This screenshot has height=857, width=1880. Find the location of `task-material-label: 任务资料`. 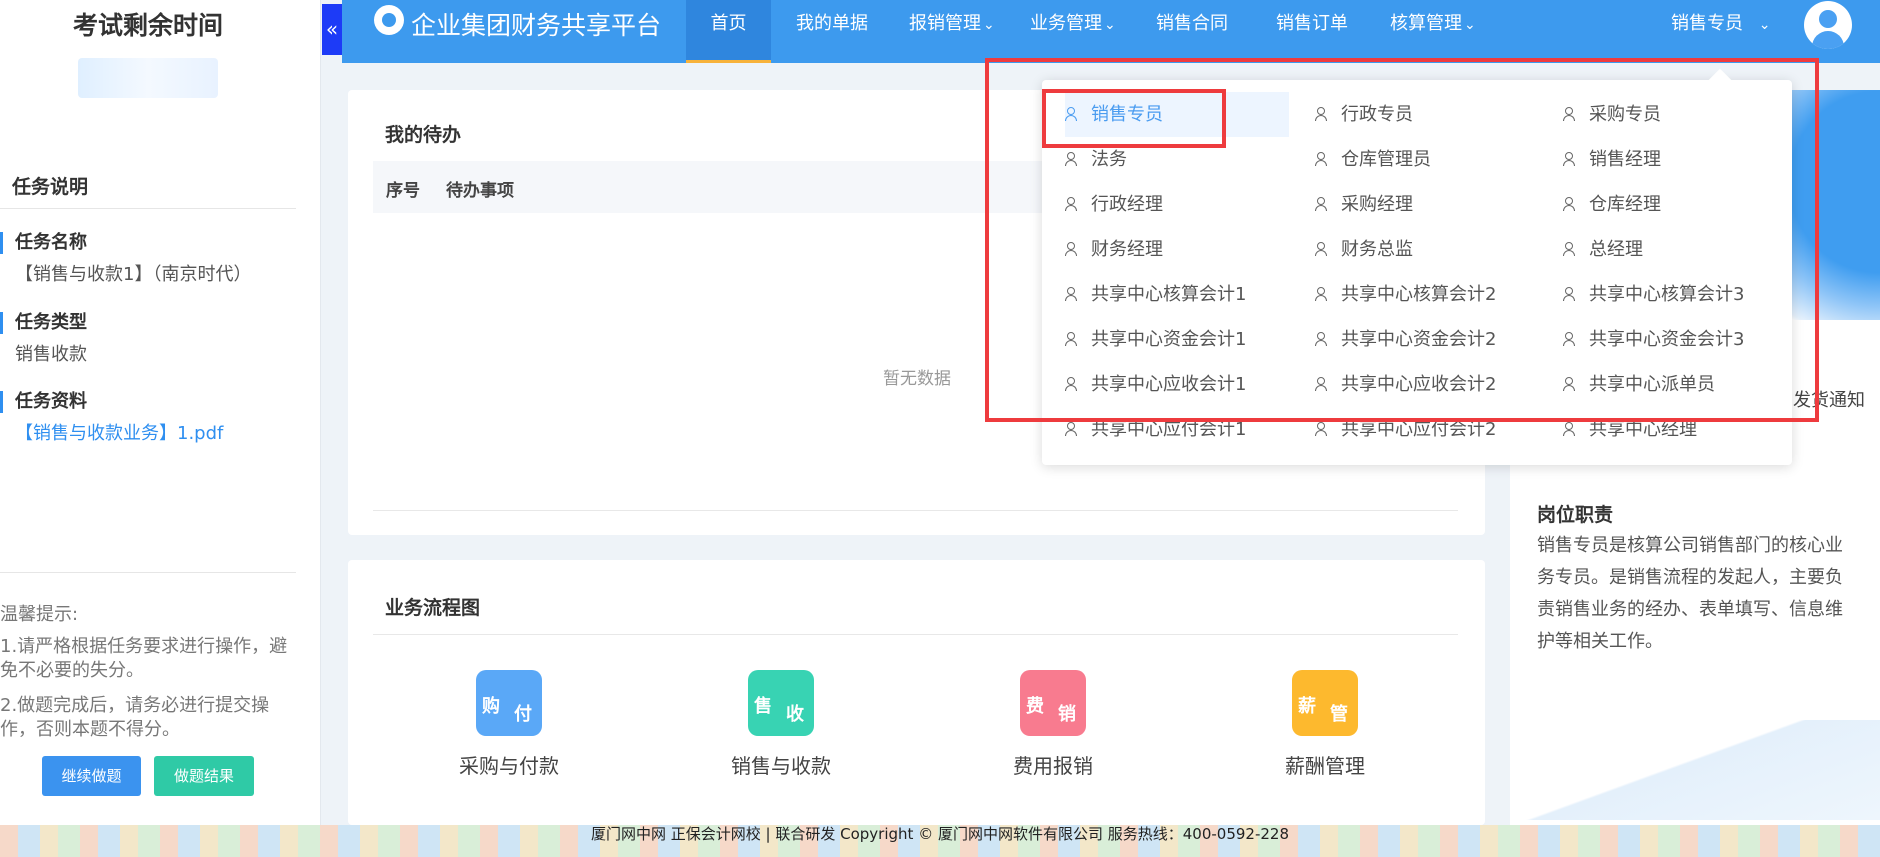

task-material-label: 任务资料 is located at coordinates (150, 402).